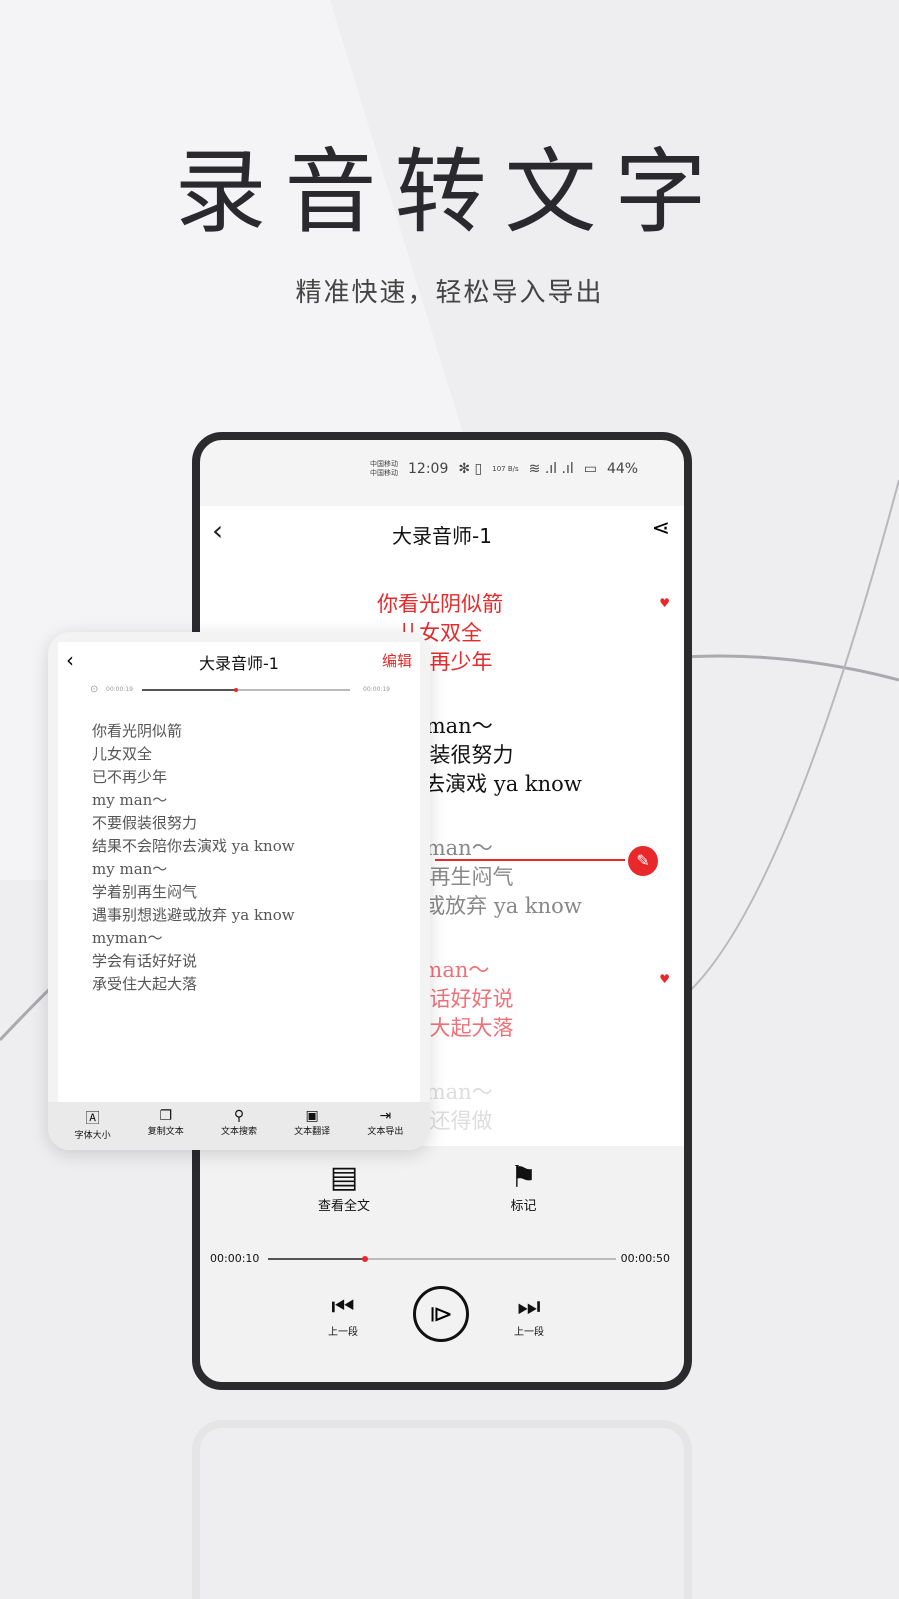  I want to click on view-full-text-button: ▤ 查看全文, so click(344, 1187).